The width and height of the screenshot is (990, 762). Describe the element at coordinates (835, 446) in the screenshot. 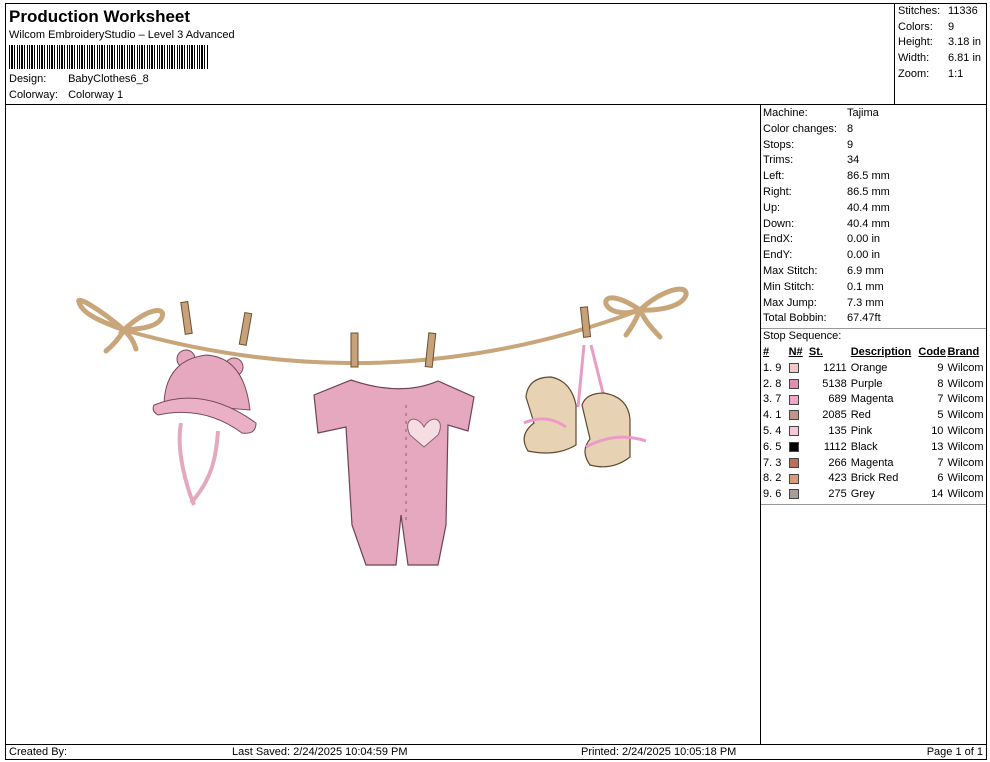

I see `stitch-count: 1112` at that location.